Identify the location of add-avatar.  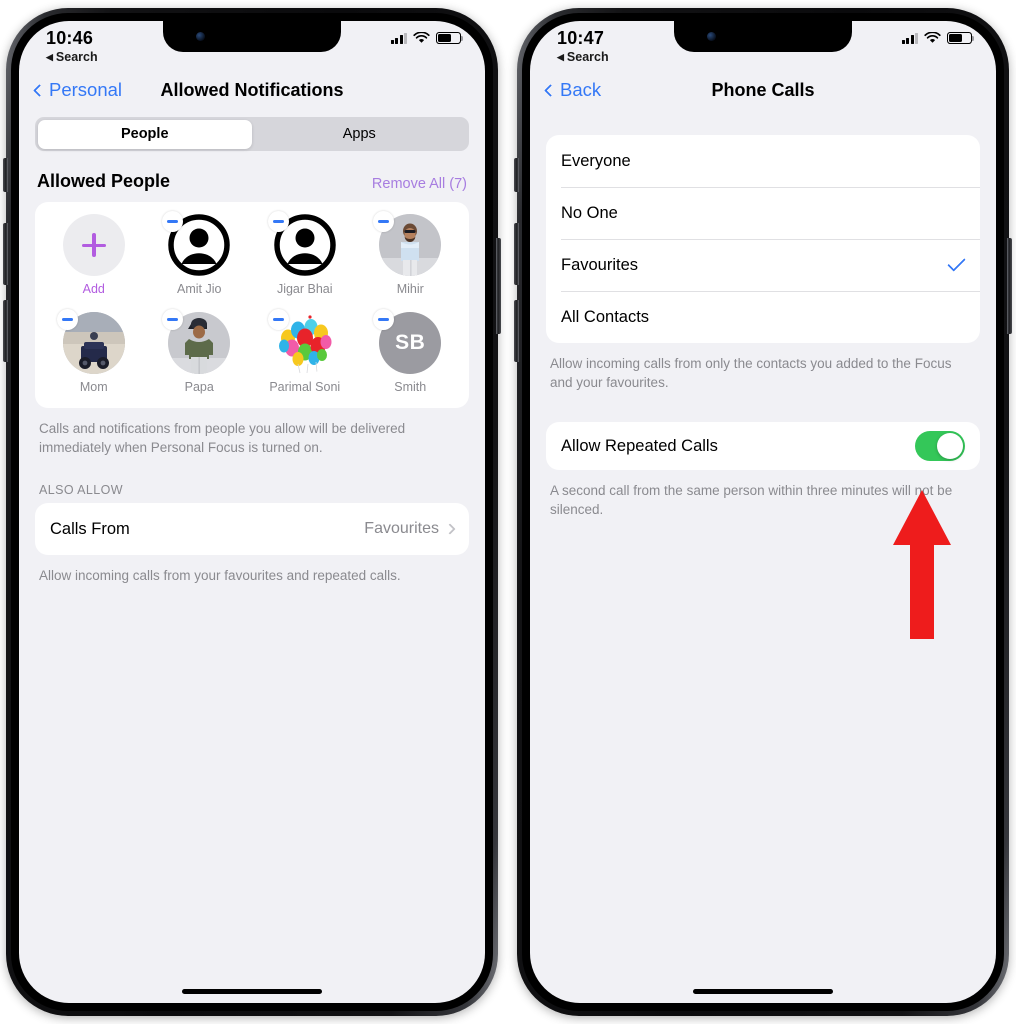
(93, 245).